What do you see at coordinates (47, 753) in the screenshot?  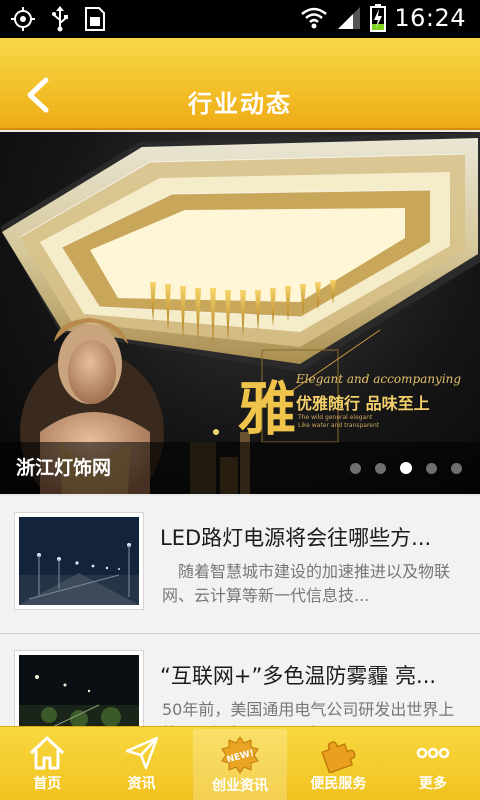 I see `home-icon` at bounding box center [47, 753].